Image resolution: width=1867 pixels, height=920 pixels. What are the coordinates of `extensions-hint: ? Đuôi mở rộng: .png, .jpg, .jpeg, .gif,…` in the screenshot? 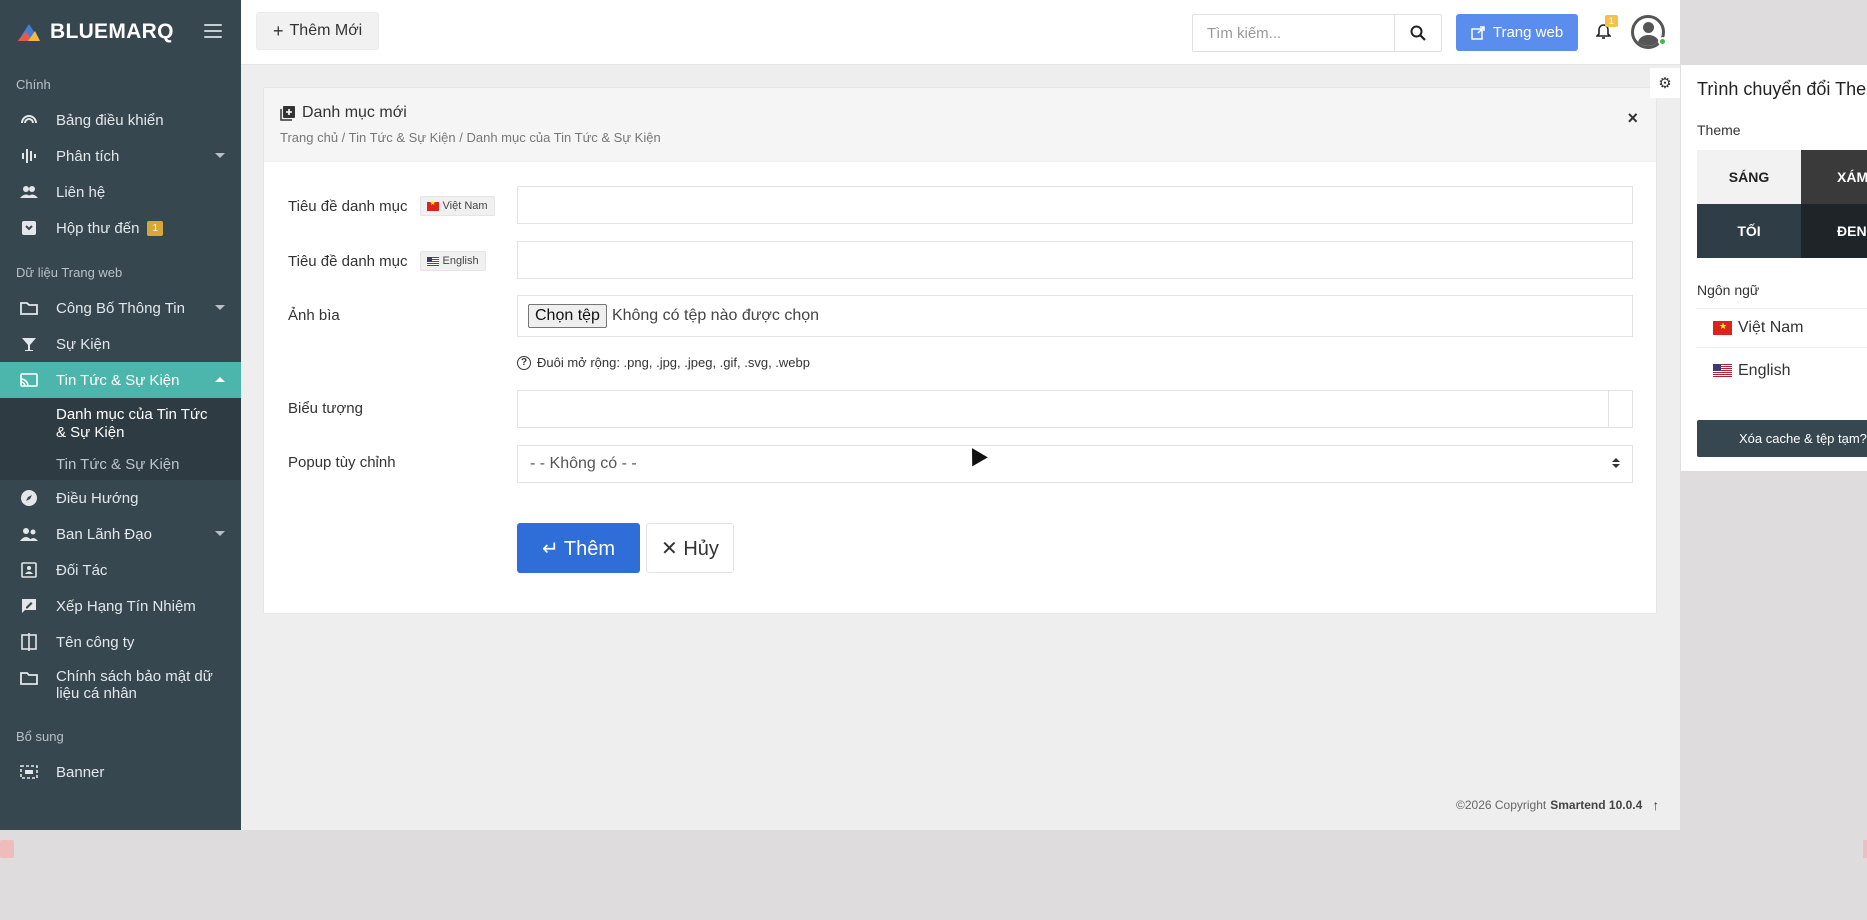 It's located at (663, 362).